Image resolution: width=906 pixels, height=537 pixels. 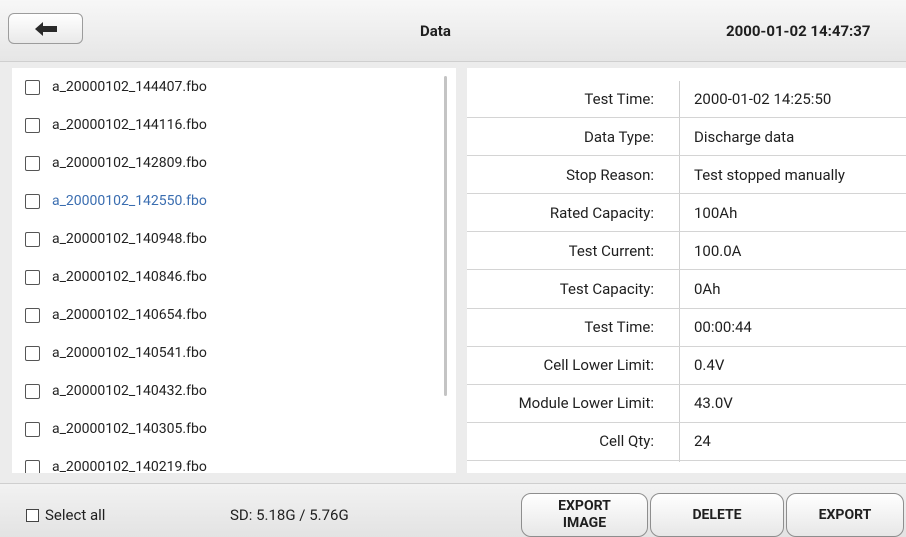 I want to click on export-image-label-line2: IMAGE, so click(x=584, y=523).